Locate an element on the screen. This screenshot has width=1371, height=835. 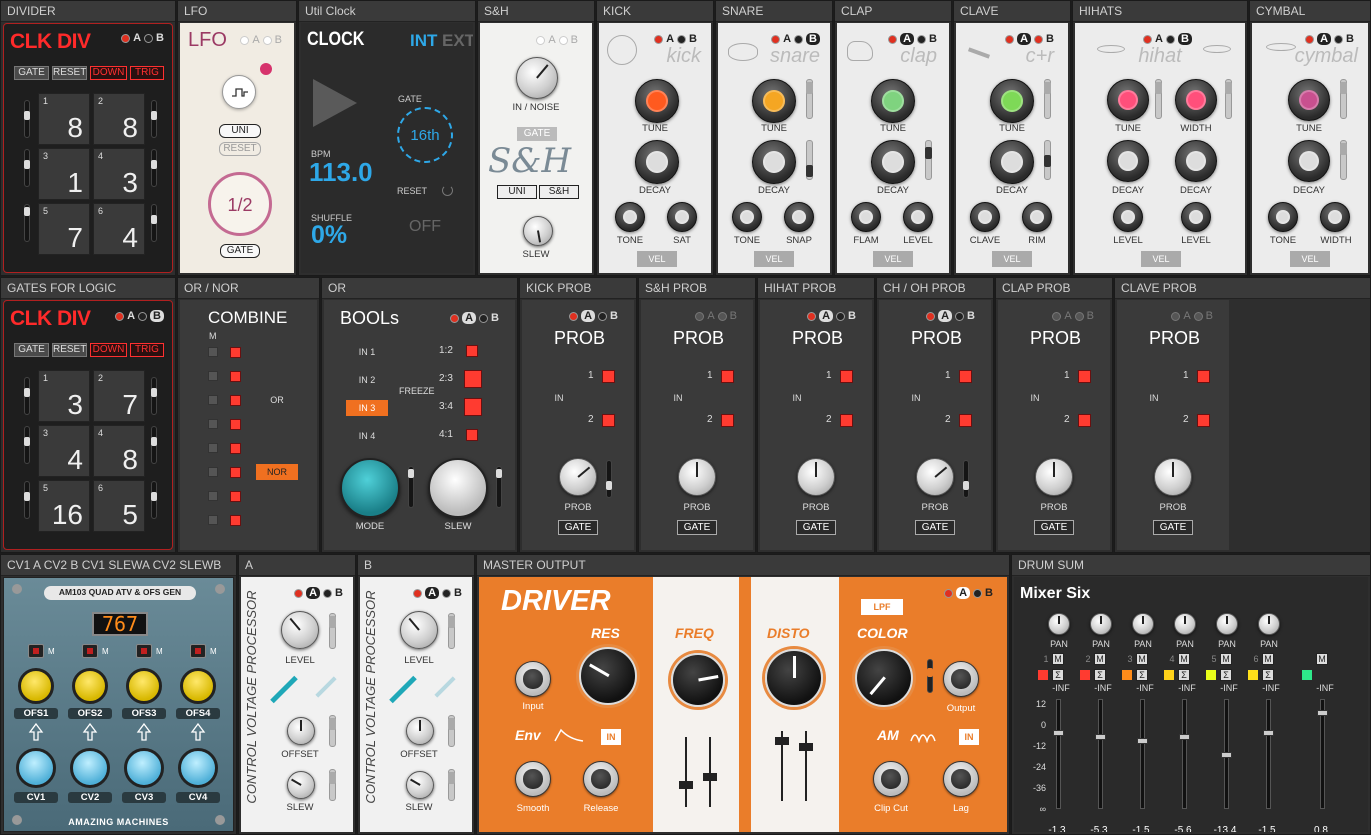
level-knob is located at coordinates (300, 630).